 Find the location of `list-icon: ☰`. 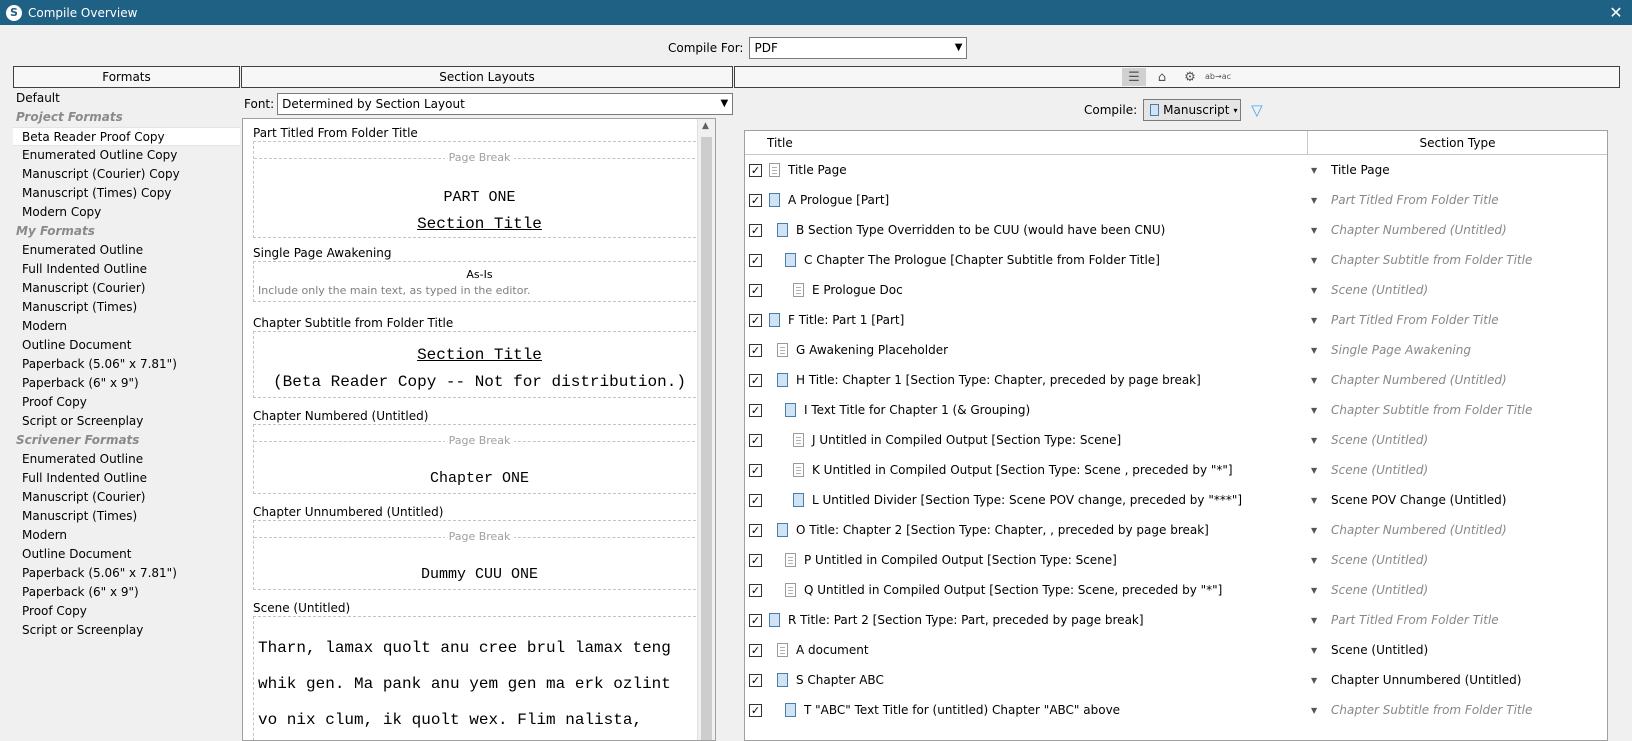

list-icon: ☰ is located at coordinates (1134, 77).